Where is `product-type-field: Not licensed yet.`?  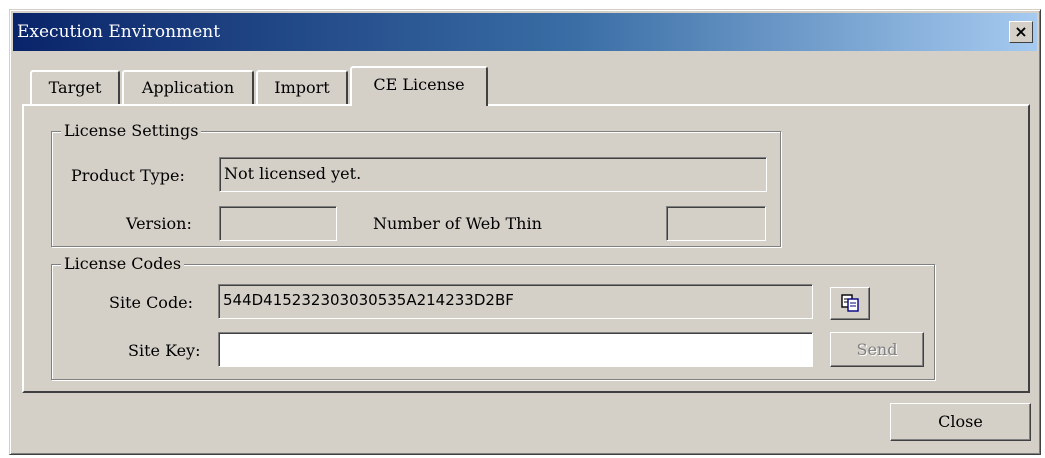
product-type-field: Not licensed yet. is located at coordinates (493, 174).